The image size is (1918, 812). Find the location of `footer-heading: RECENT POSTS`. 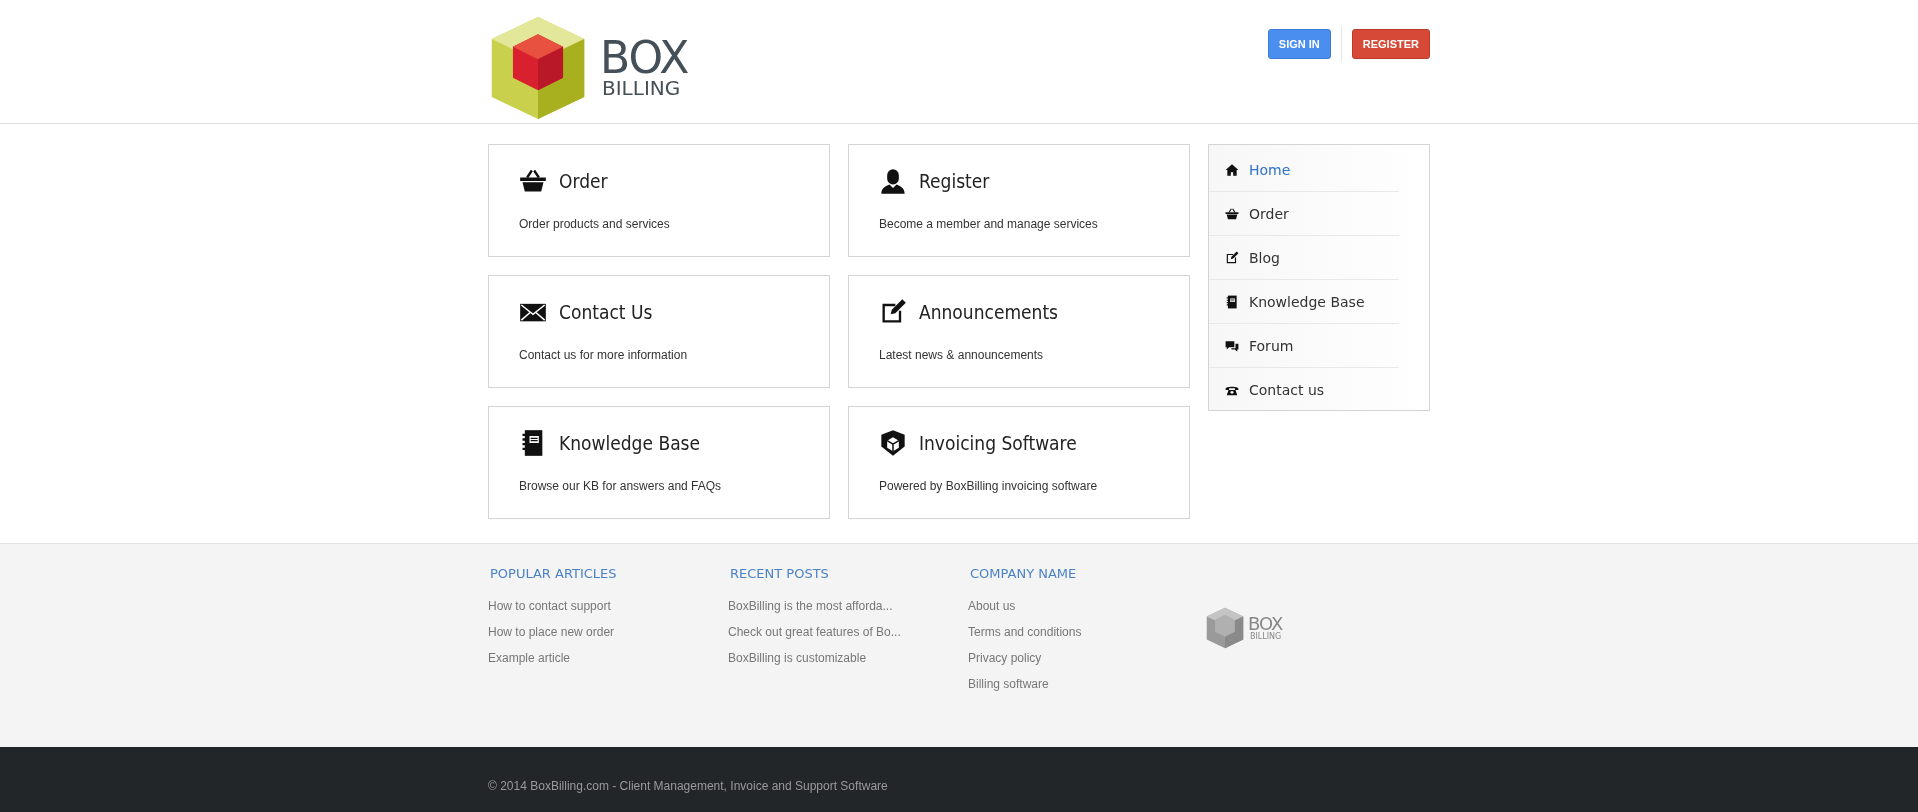

footer-heading: RECENT POSTS is located at coordinates (780, 573).